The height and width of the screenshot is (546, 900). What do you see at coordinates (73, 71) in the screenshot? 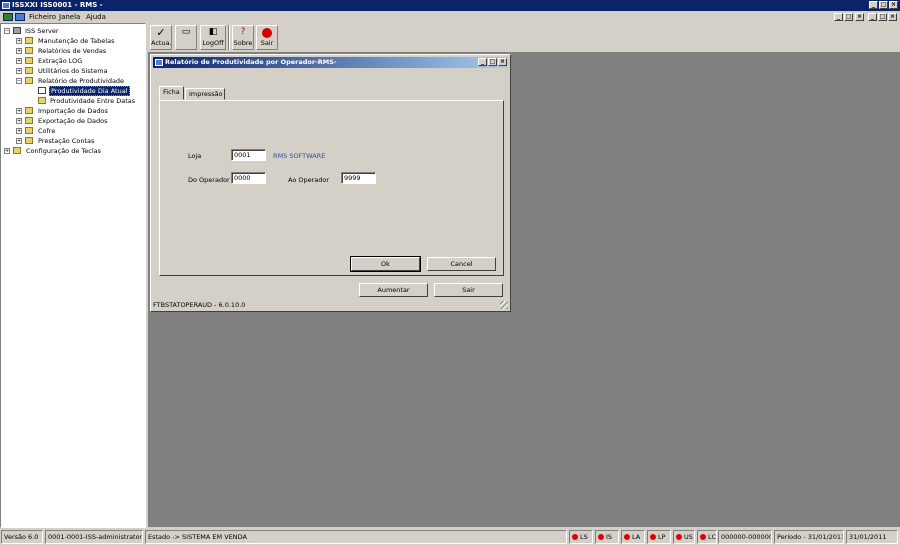
I see `tree-item-label: Utilitários do Sistema` at bounding box center [73, 71].